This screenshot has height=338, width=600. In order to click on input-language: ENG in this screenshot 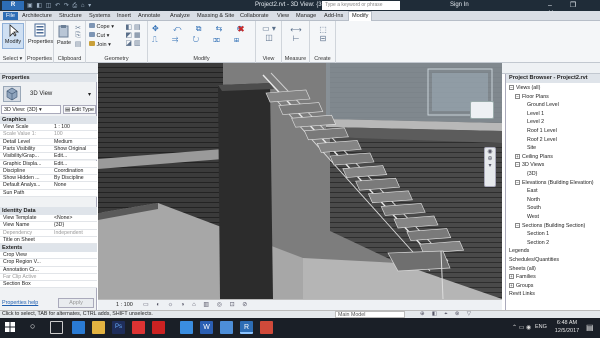, I will do `click(541, 327)`.